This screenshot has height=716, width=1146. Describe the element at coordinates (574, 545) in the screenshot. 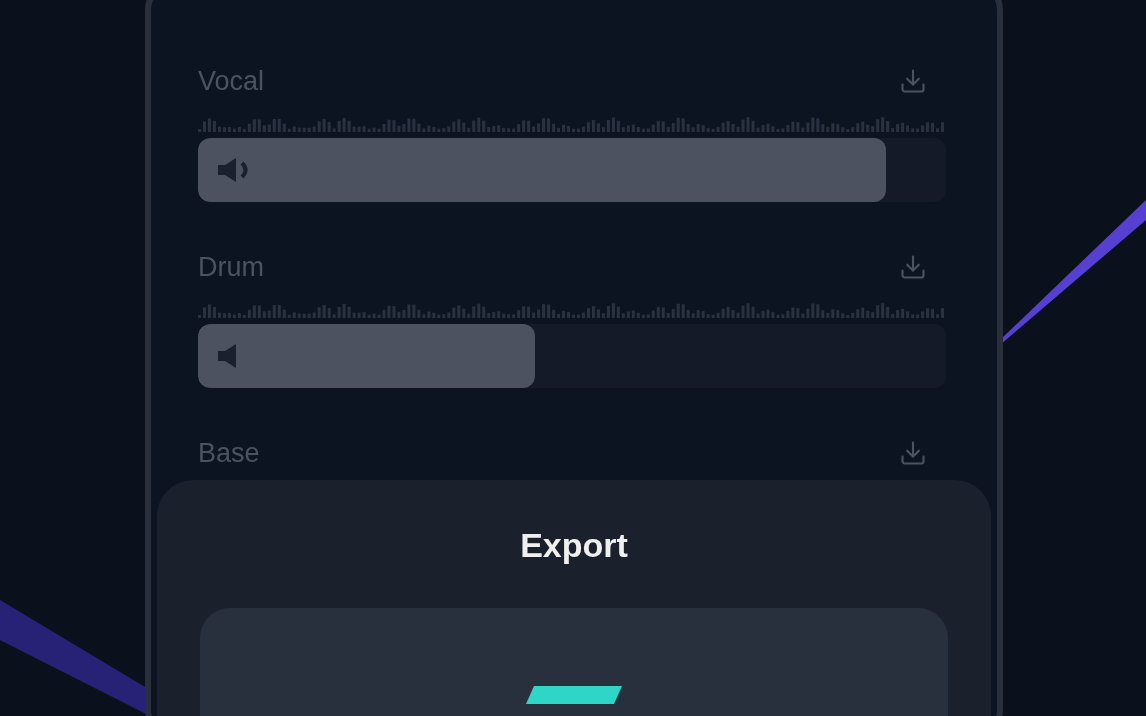

I see `sheet-title: Export` at that location.